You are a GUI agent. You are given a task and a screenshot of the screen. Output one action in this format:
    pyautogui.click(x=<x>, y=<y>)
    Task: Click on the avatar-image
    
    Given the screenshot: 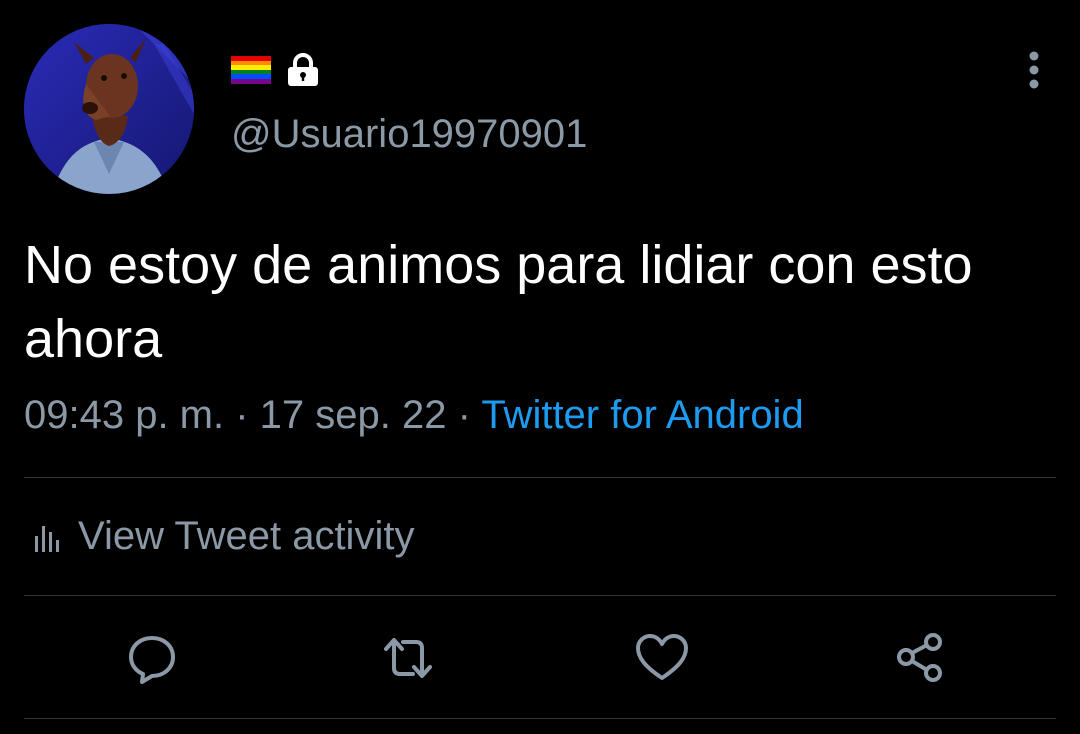 What is the action you would take?
    pyautogui.click(x=109, y=109)
    